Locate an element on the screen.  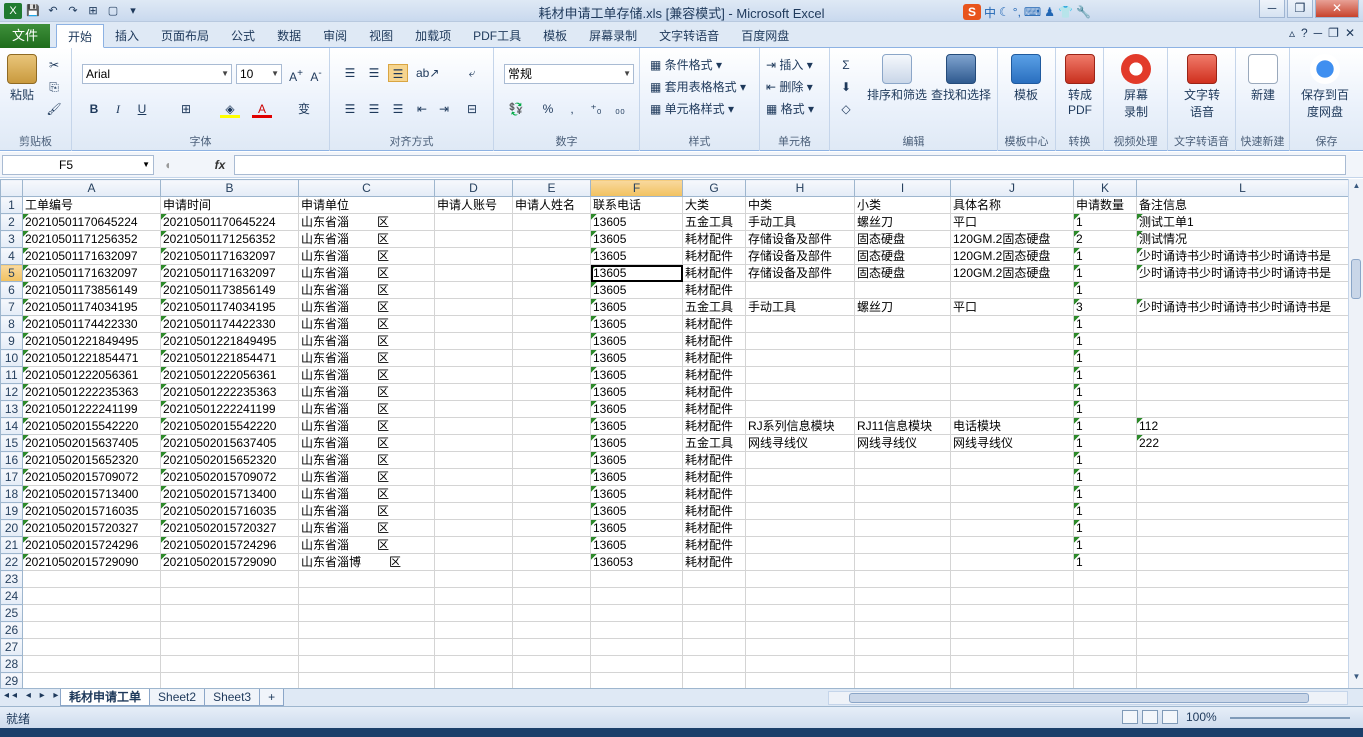
cell-J13 is located at coordinates (1012, 409).